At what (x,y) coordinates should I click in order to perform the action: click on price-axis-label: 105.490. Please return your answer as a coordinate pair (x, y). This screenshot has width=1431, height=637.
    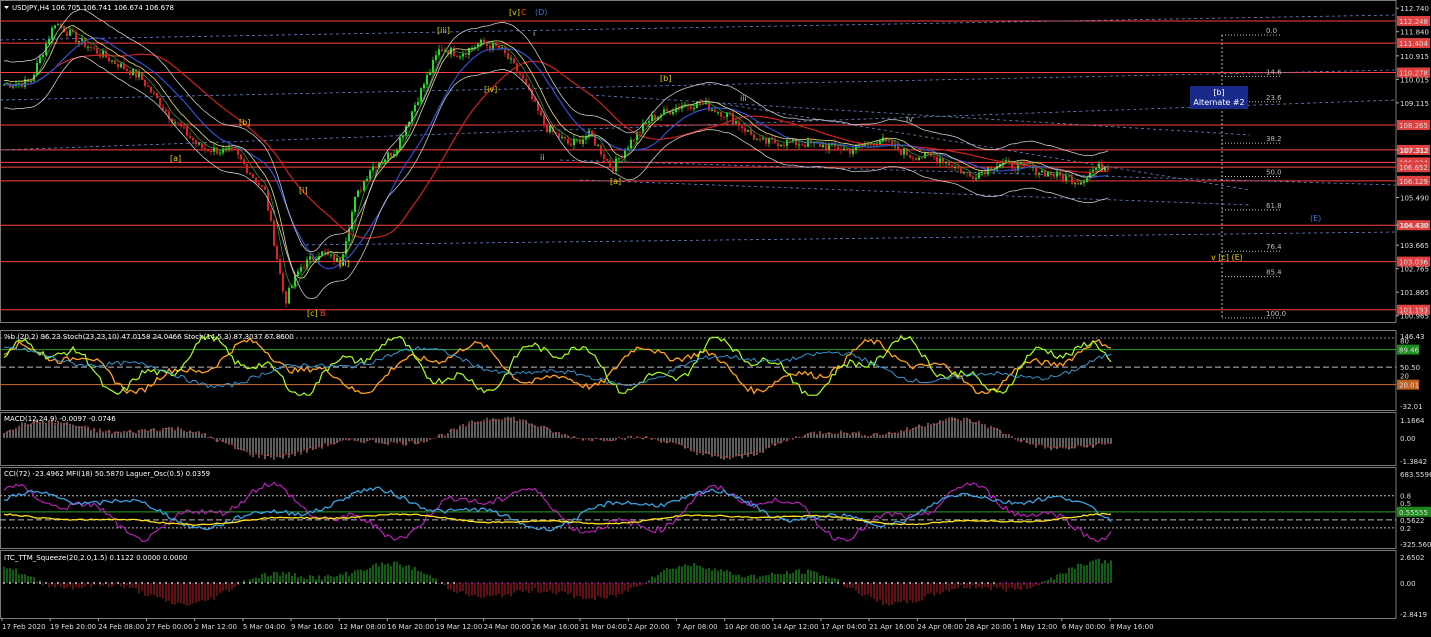
    Looking at the image, I should click on (1414, 199).